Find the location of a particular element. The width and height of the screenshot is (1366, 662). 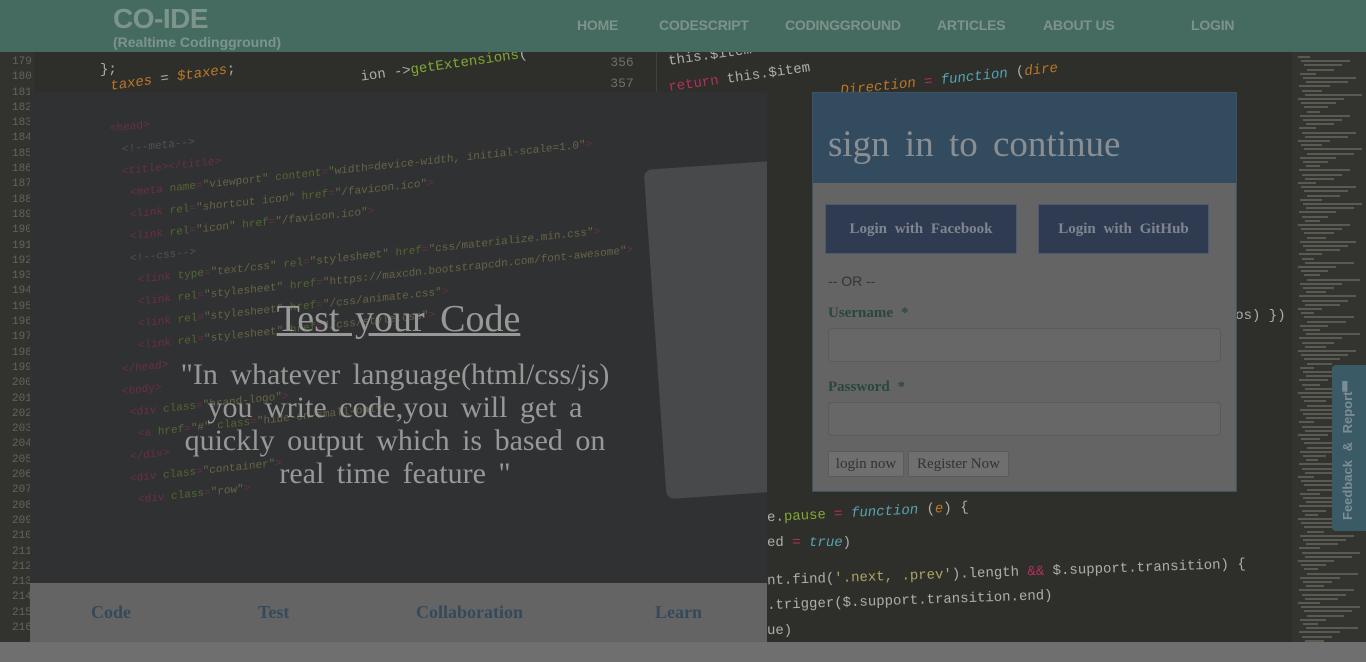

signin-title: sign in to continue is located at coordinates (974, 144).